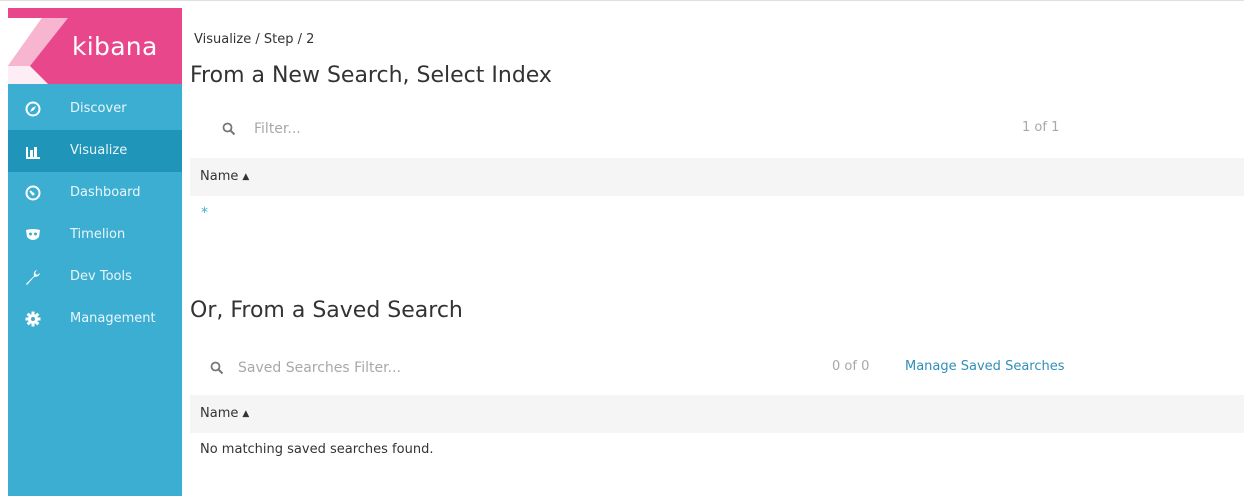 This screenshot has height=496, width=1244. What do you see at coordinates (1041, 127) in the screenshot?
I see `index-count: 1 of 1` at bounding box center [1041, 127].